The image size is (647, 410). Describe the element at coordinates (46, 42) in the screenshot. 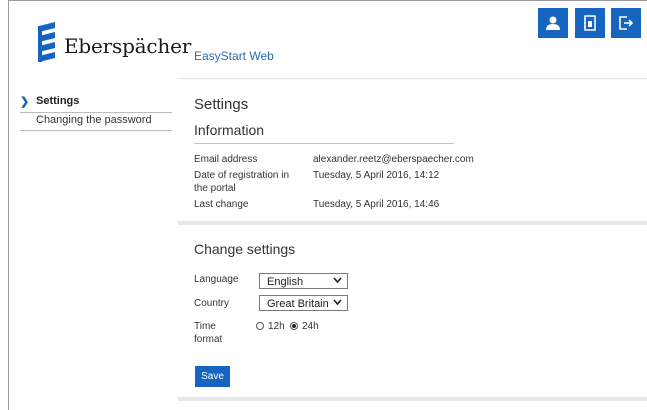

I see `eberspaecher-logo-icon` at that location.